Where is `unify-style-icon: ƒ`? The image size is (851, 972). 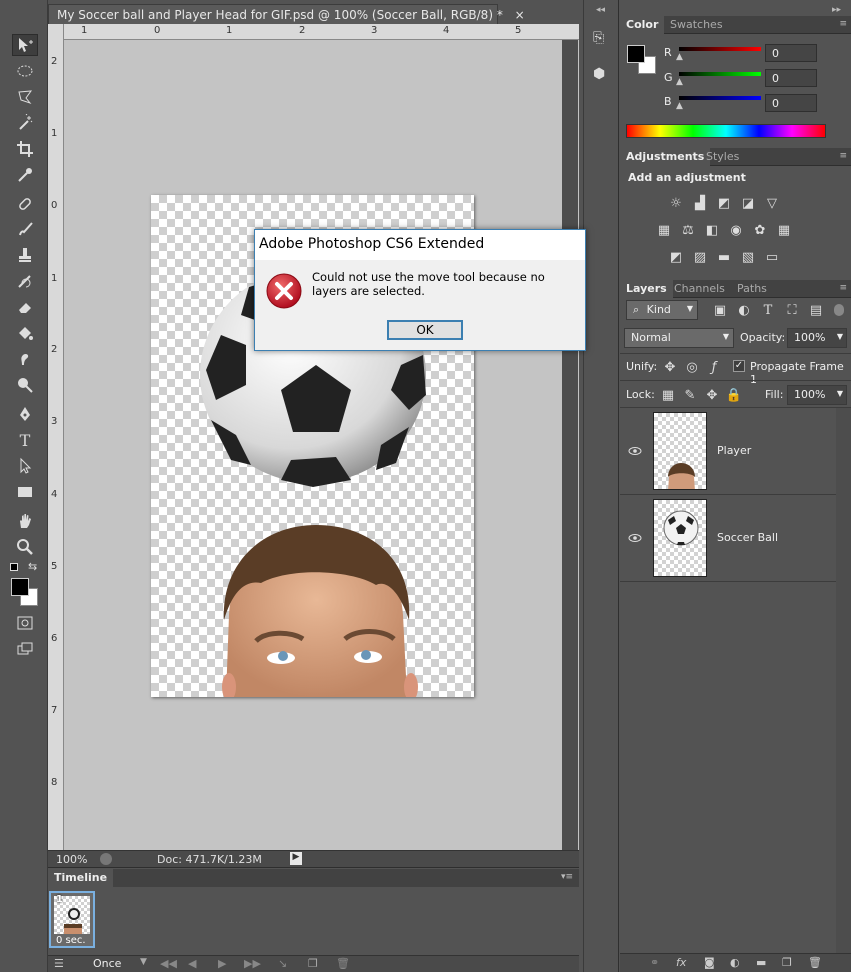 unify-style-icon: ƒ is located at coordinates (714, 367).